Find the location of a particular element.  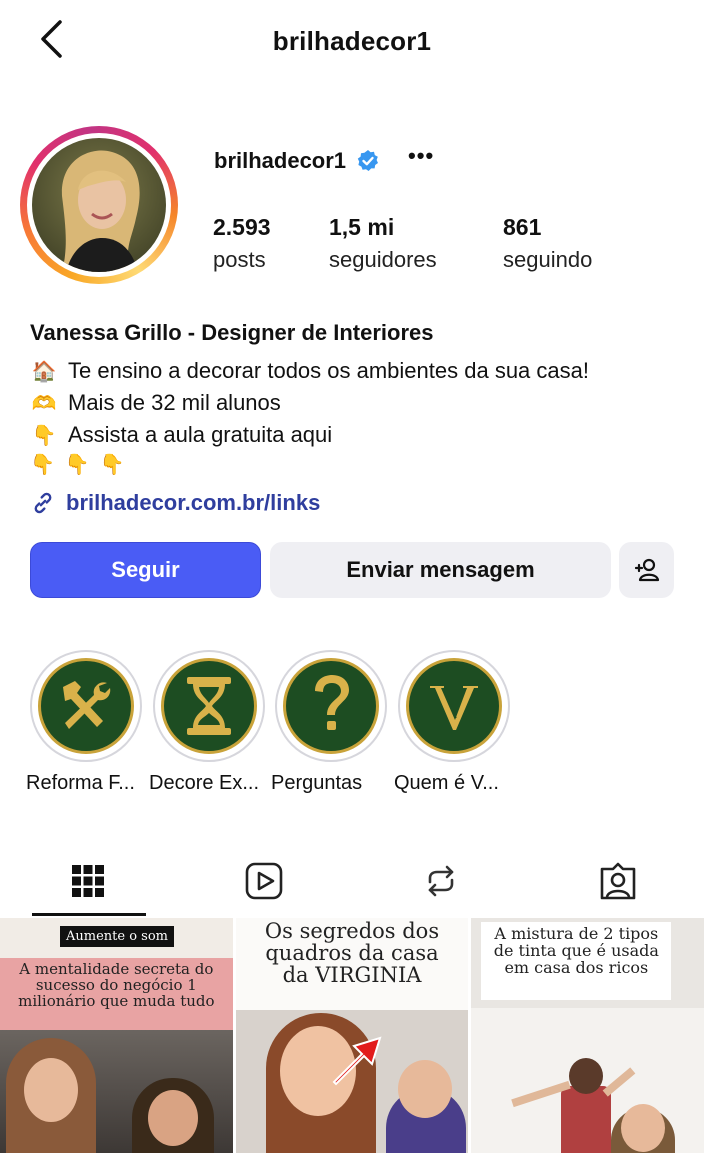

house-emoji: 🏠 is located at coordinates (44, 371).